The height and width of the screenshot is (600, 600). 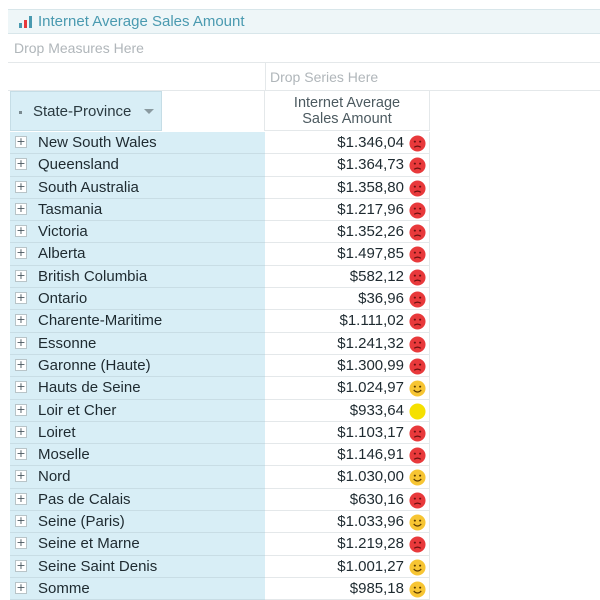 What do you see at coordinates (213, 111) in the screenshot?
I see `header-spacer` at bounding box center [213, 111].